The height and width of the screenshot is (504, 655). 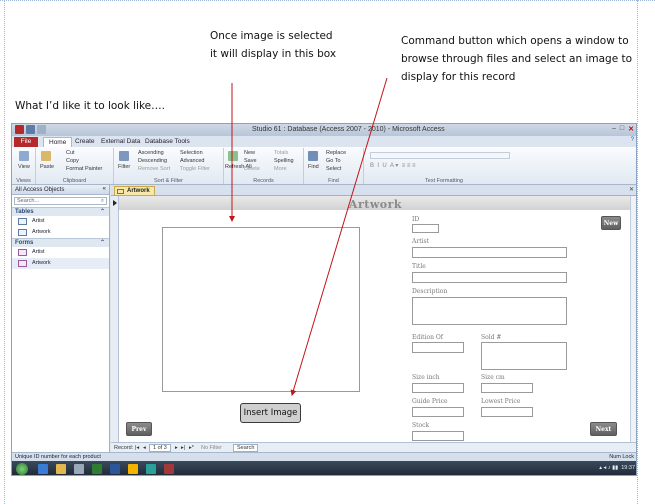 What do you see at coordinates (102, 201) in the screenshot?
I see `search-icon: ⌕` at bounding box center [102, 201].